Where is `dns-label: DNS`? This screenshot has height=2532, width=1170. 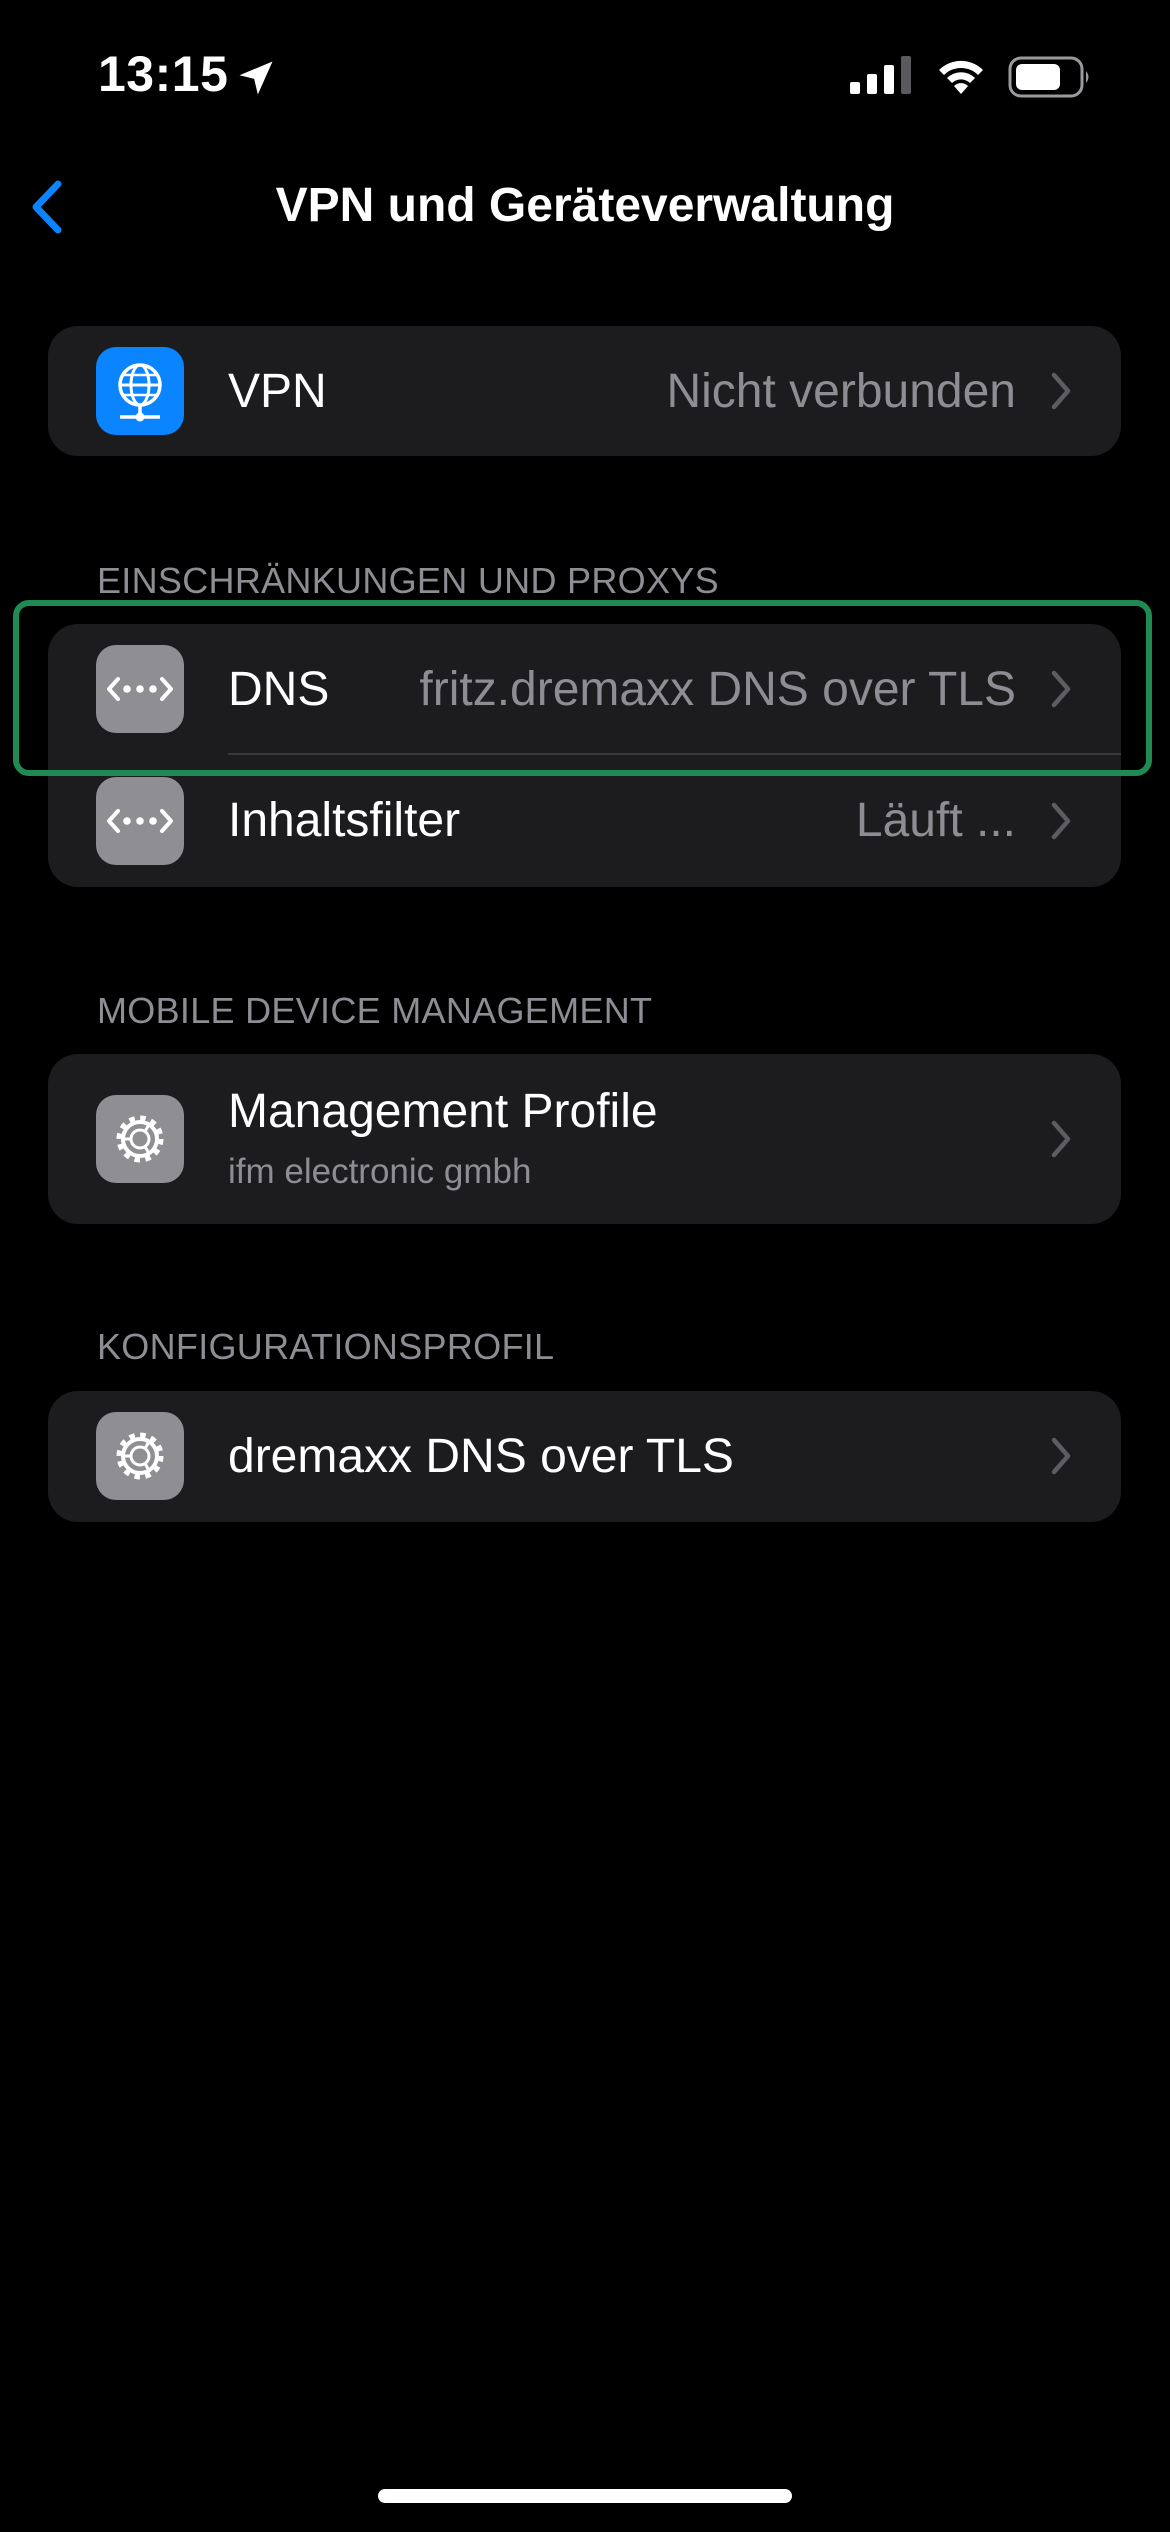
dns-label: DNS is located at coordinates (279, 689).